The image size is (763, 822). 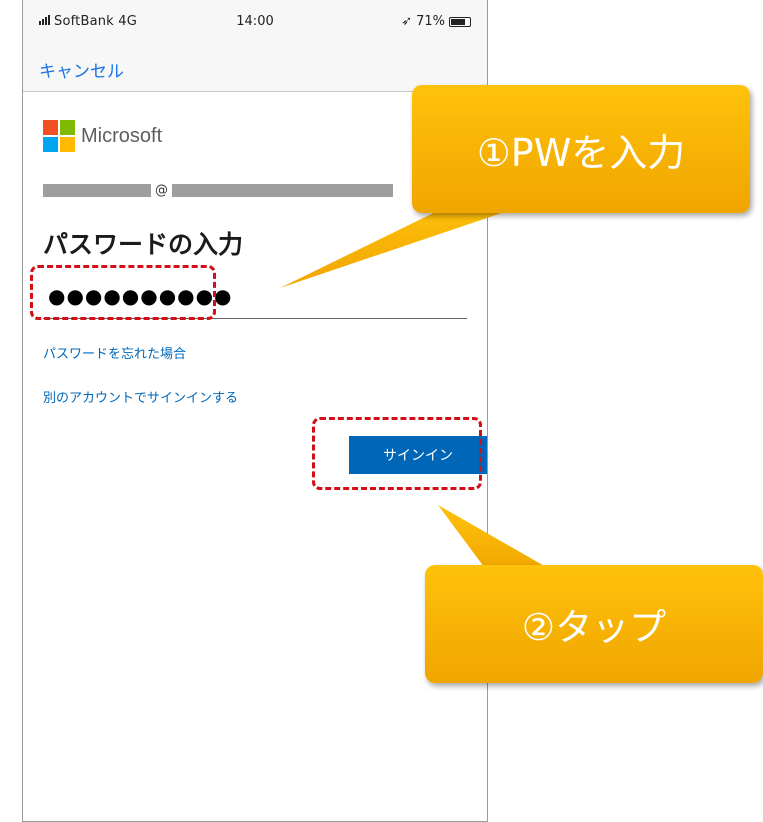 I want to click on other-account-link: 別のアカウントでサインインする, so click(x=140, y=396).